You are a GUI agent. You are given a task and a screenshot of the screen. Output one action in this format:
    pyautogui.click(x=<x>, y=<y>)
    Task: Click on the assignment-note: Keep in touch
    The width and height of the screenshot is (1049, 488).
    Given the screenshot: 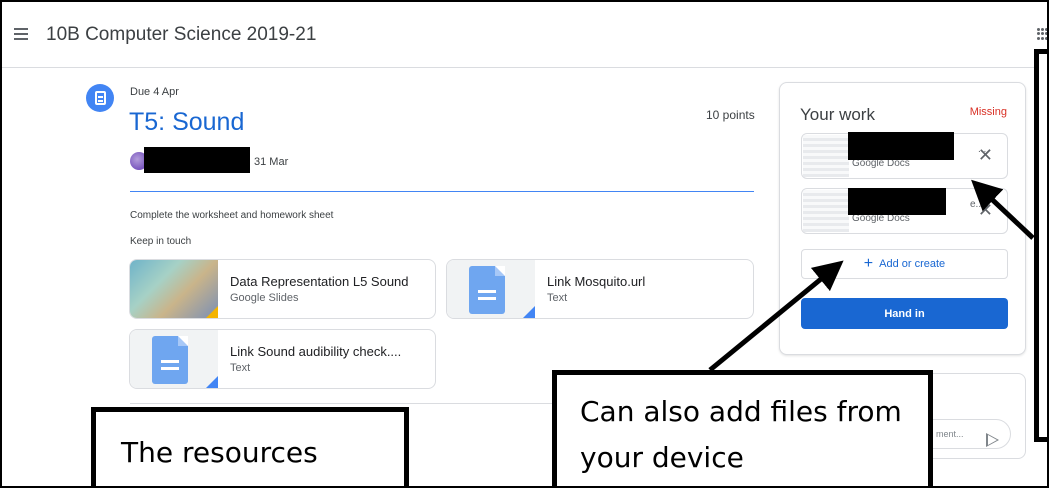 What is the action you would take?
    pyautogui.click(x=161, y=241)
    